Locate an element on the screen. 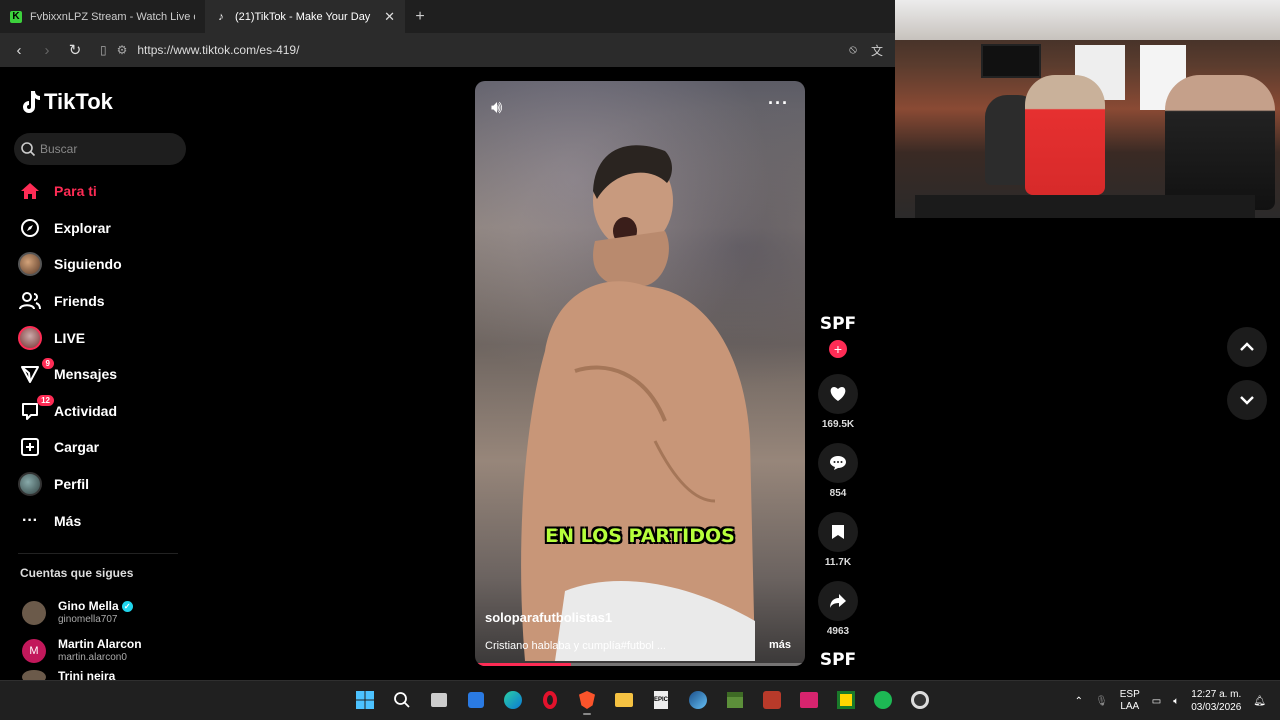  nav-label: Para ti is located at coordinates (75, 191).